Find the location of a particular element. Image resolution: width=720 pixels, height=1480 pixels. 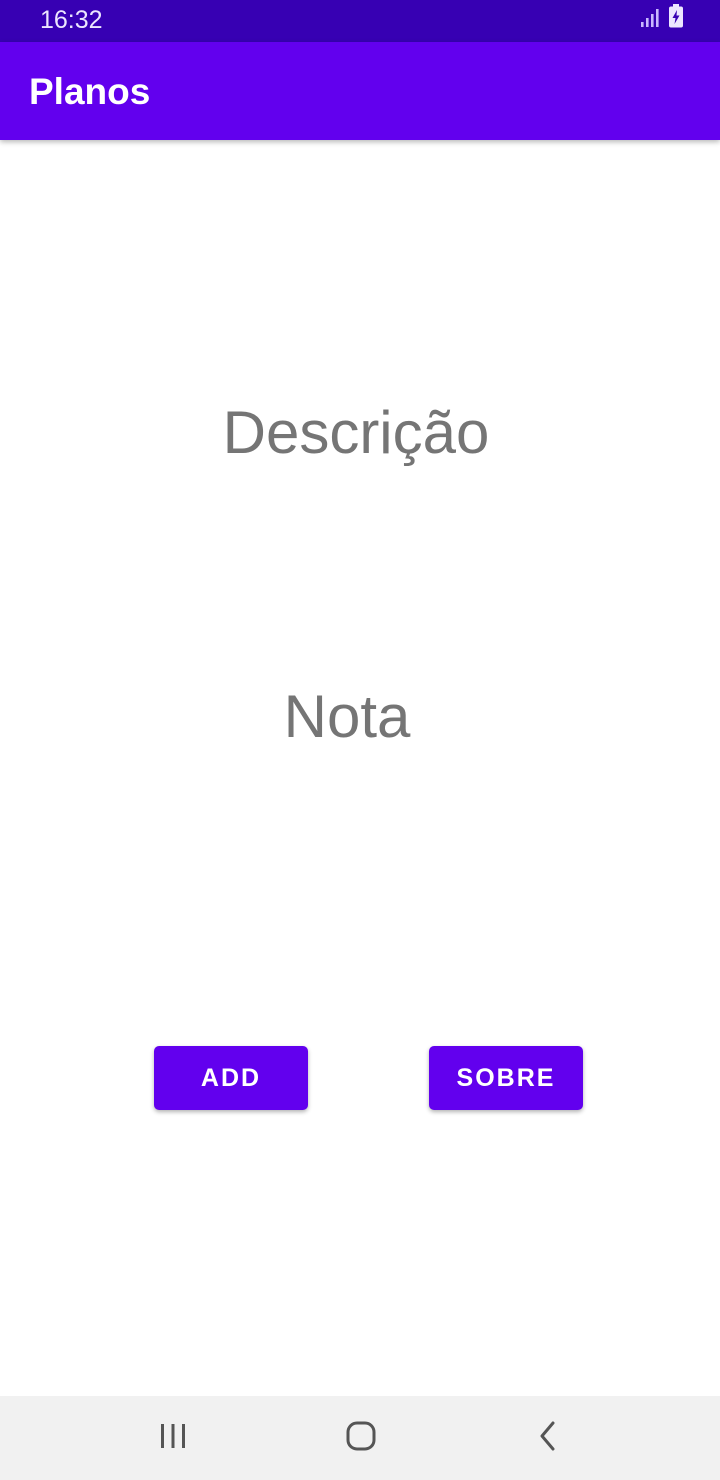

home-button is located at coordinates (361, 1438).